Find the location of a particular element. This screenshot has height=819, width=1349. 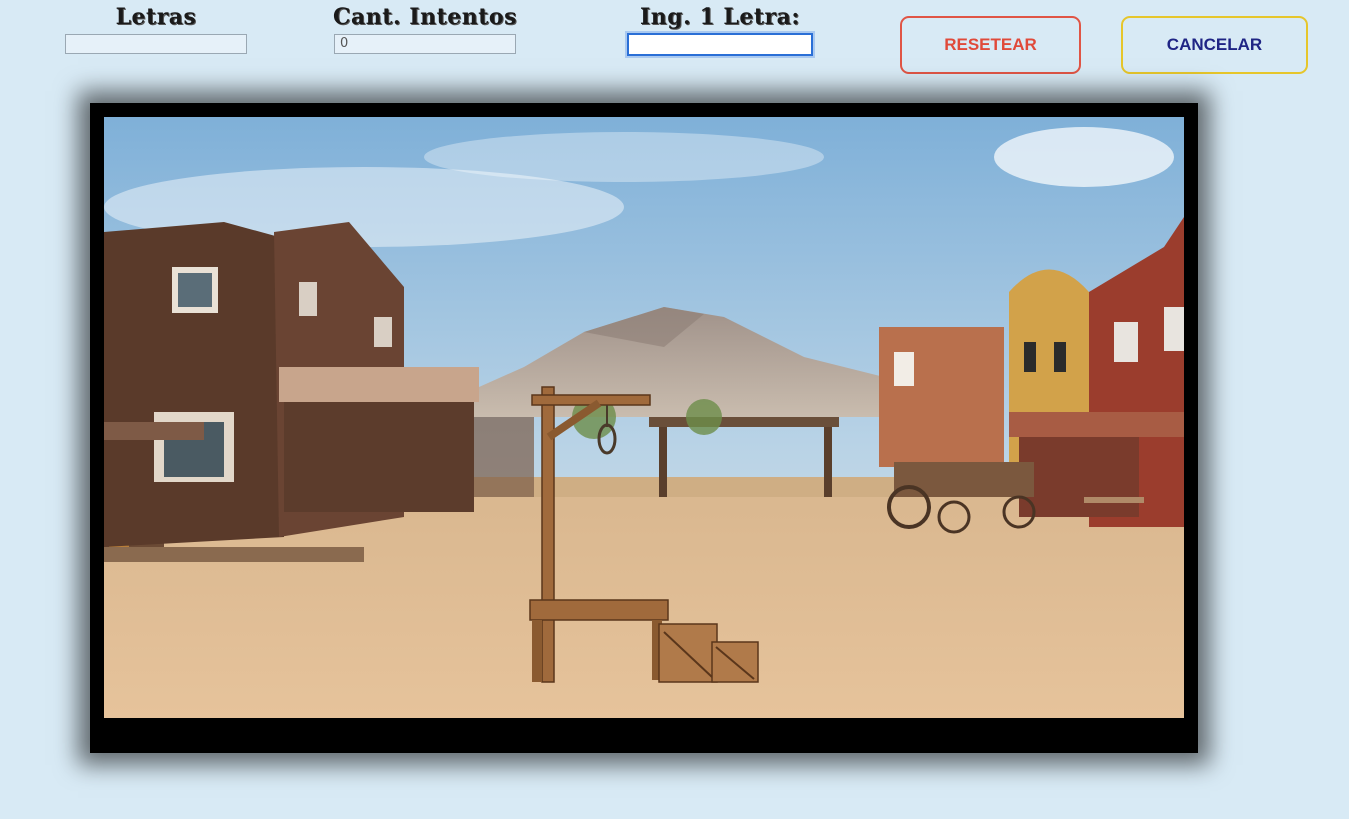

letras-field is located at coordinates (156, 43).